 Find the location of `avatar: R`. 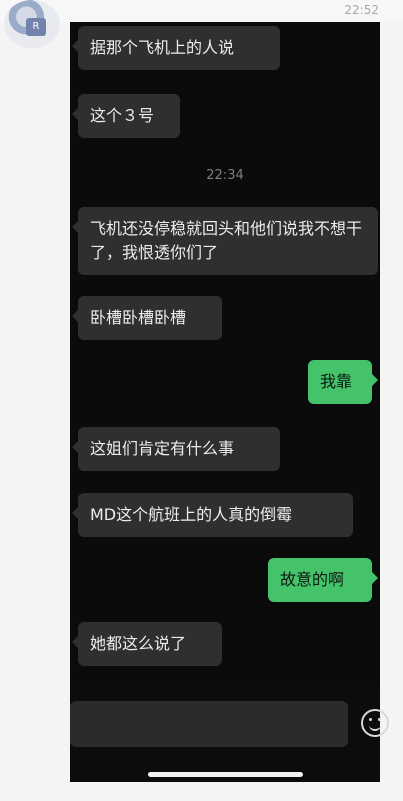

avatar: R is located at coordinates (32, 24).